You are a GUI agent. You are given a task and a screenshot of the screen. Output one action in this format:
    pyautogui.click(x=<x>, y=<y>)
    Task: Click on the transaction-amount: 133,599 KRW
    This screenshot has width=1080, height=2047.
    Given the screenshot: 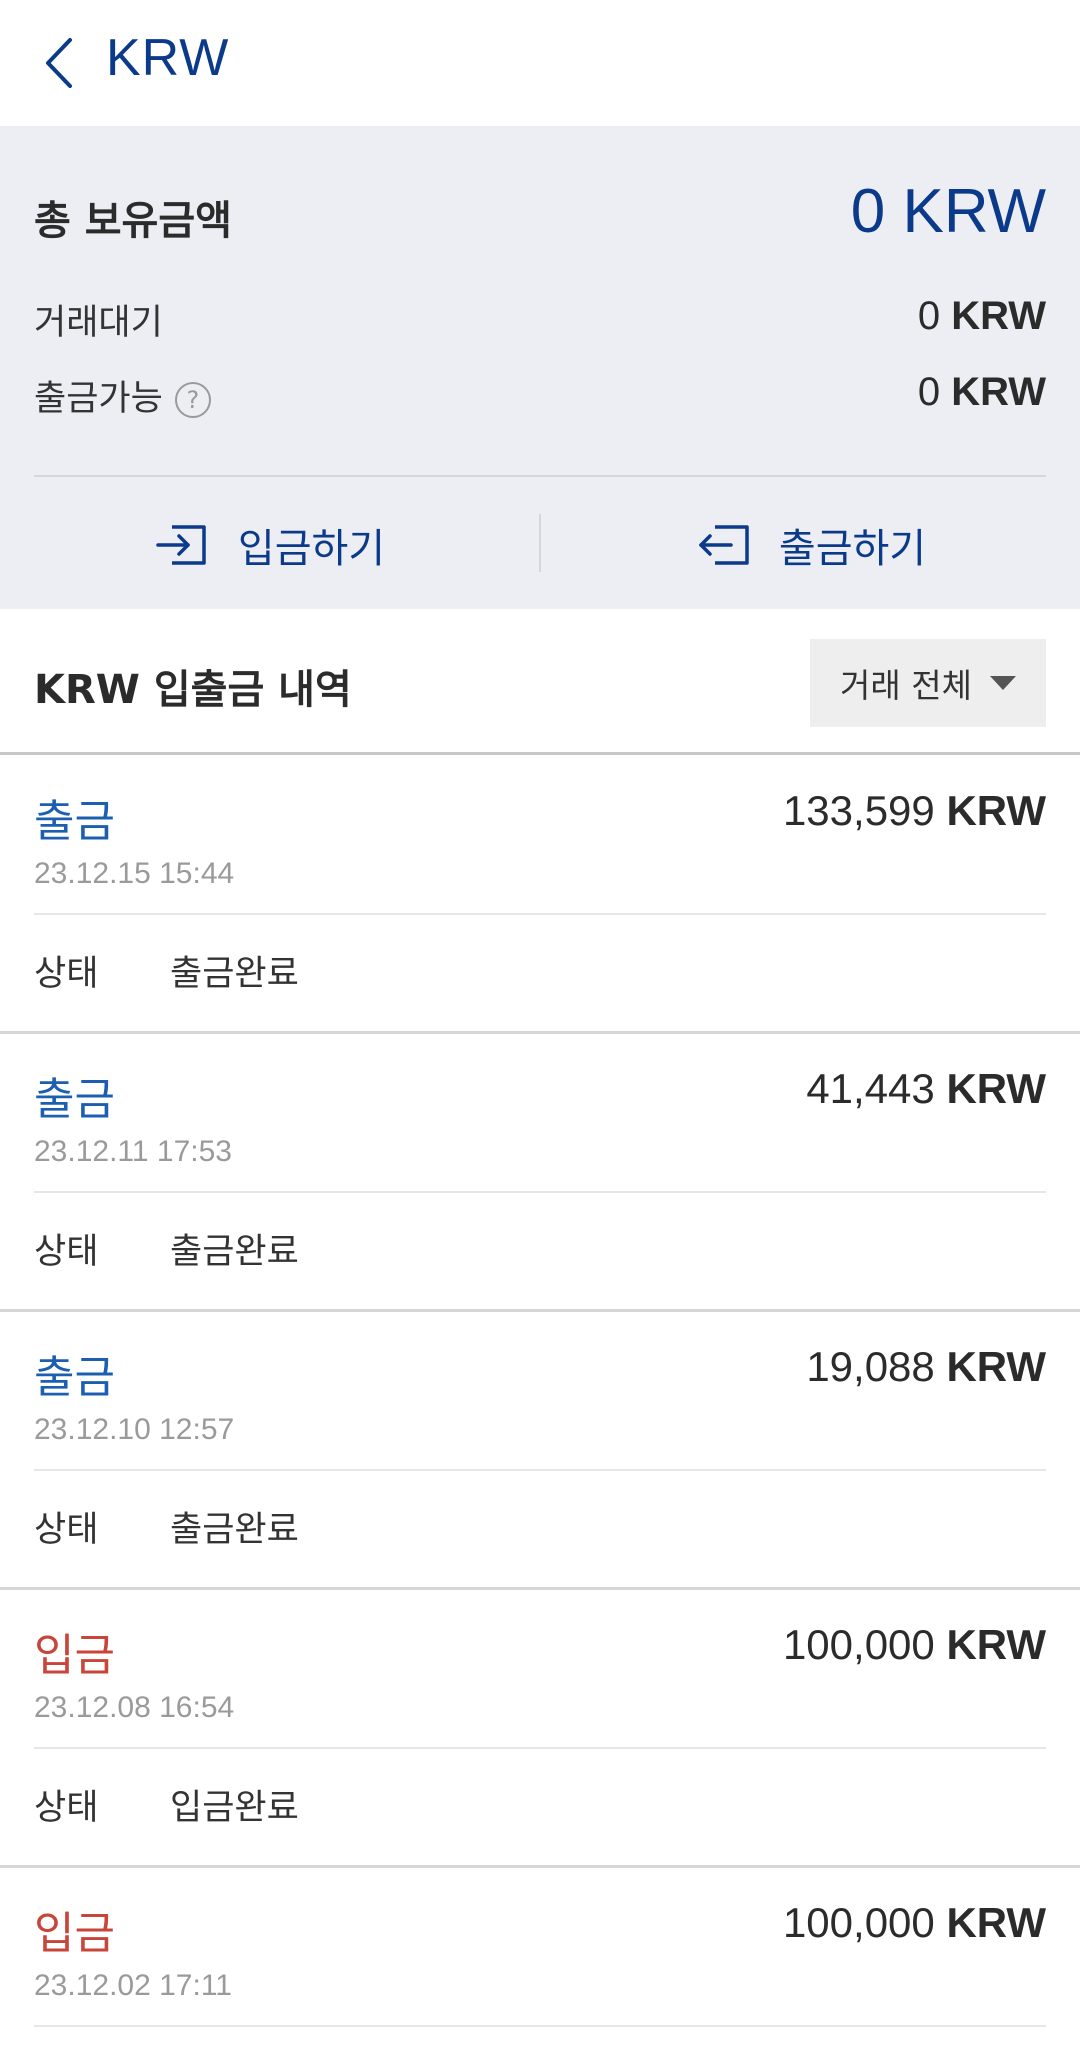 What is the action you would take?
    pyautogui.click(x=914, y=811)
    